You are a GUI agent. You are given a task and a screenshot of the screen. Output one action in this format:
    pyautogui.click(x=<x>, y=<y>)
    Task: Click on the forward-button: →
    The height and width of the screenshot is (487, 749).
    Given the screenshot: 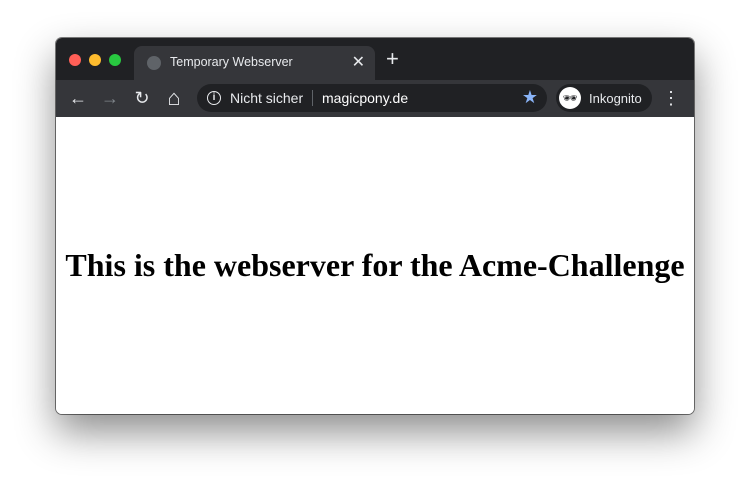 What is the action you would take?
    pyautogui.click(x=110, y=98)
    